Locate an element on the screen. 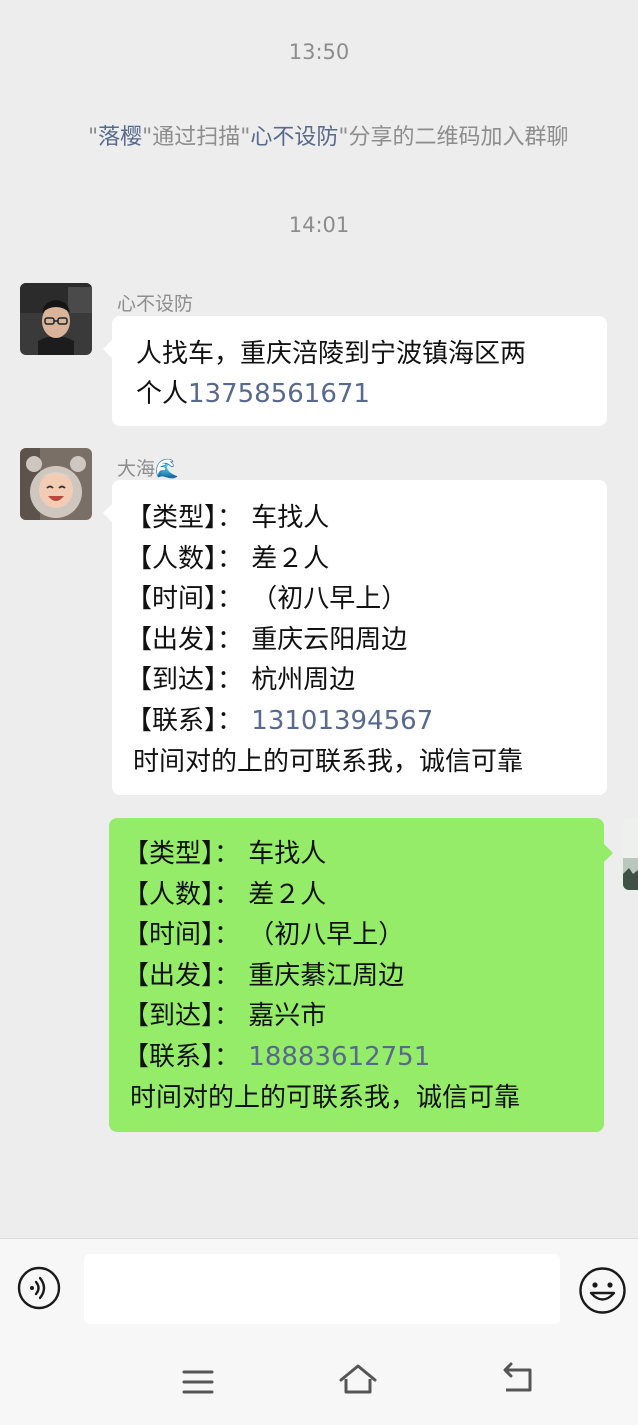 Image resolution: width=638 pixels, height=1425 pixels. menu-button is located at coordinates (198, 1376).